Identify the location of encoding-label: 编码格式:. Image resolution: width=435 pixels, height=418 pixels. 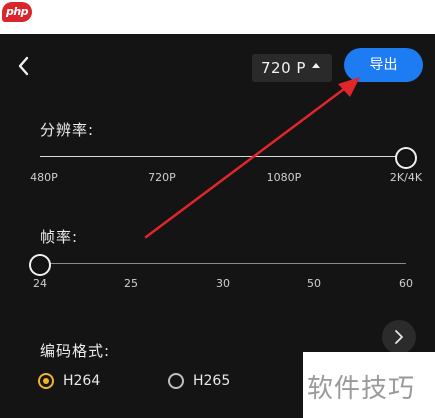
(75, 351).